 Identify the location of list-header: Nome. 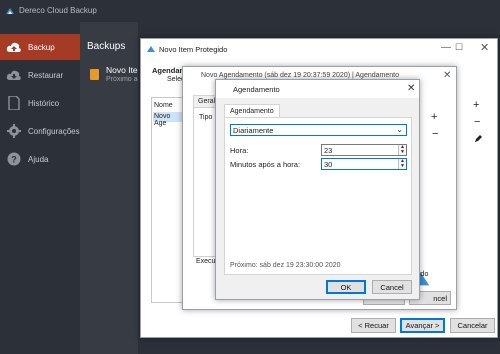
(163, 105).